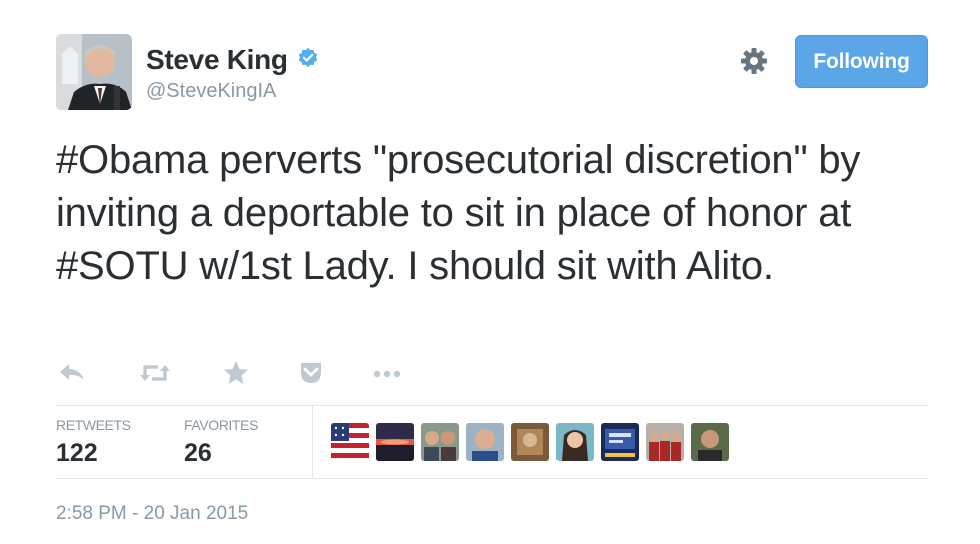  I want to click on stats-divider-vertical, so click(312, 442).